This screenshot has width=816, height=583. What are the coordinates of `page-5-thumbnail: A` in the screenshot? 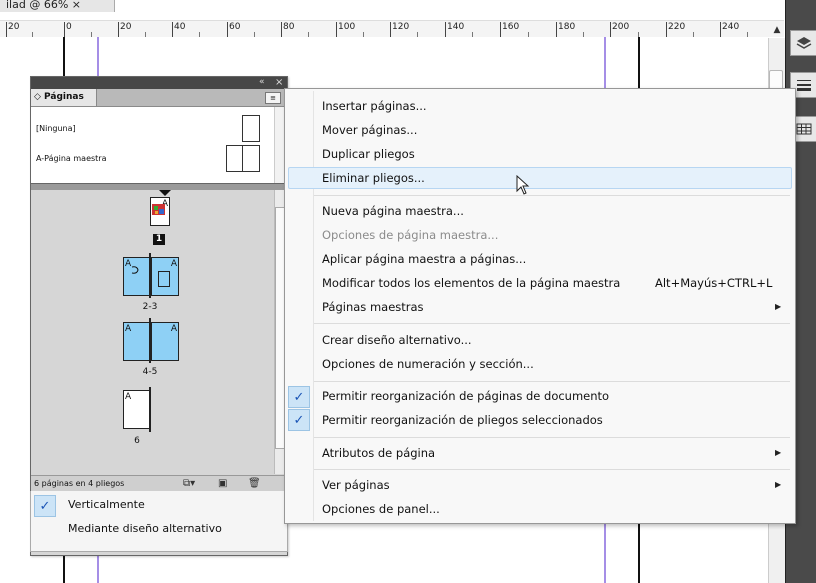 It's located at (165, 341).